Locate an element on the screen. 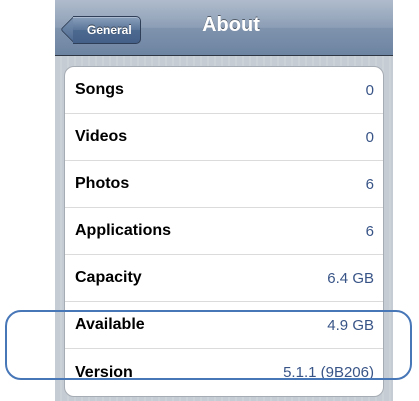 The height and width of the screenshot is (401, 419). back-button-general: General is located at coordinates (100, 30).